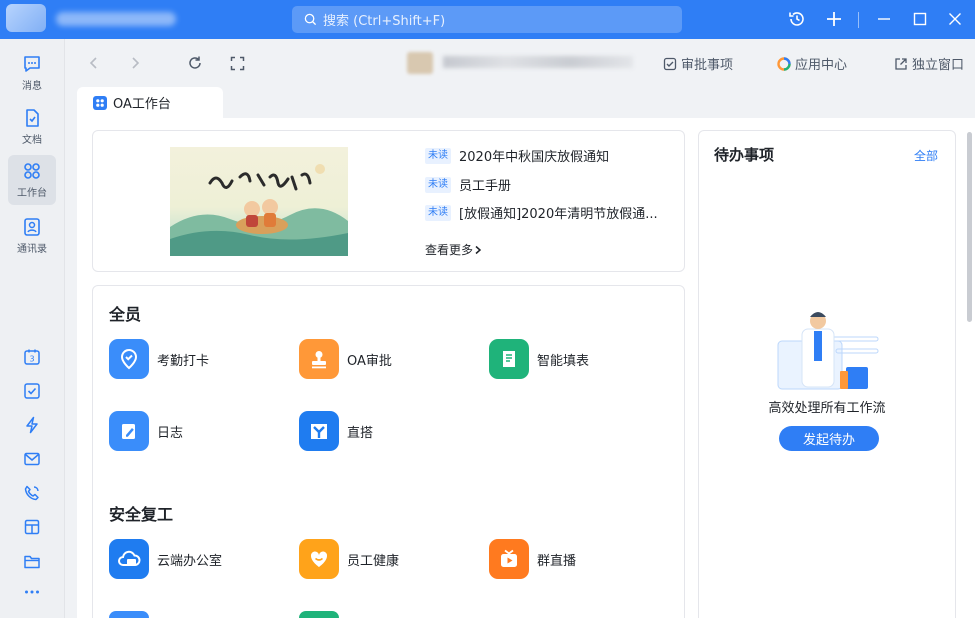 This screenshot has width=975, height=618. Describe the element at coordinates (420, 63) in the screenshot. I see `avatar` at that location.